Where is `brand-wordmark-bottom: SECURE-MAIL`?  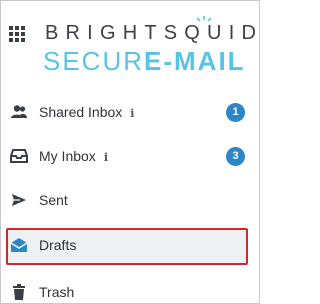 brand-wordmark-bottom: SECURE-MAIL is located at coordinates (144, 61).